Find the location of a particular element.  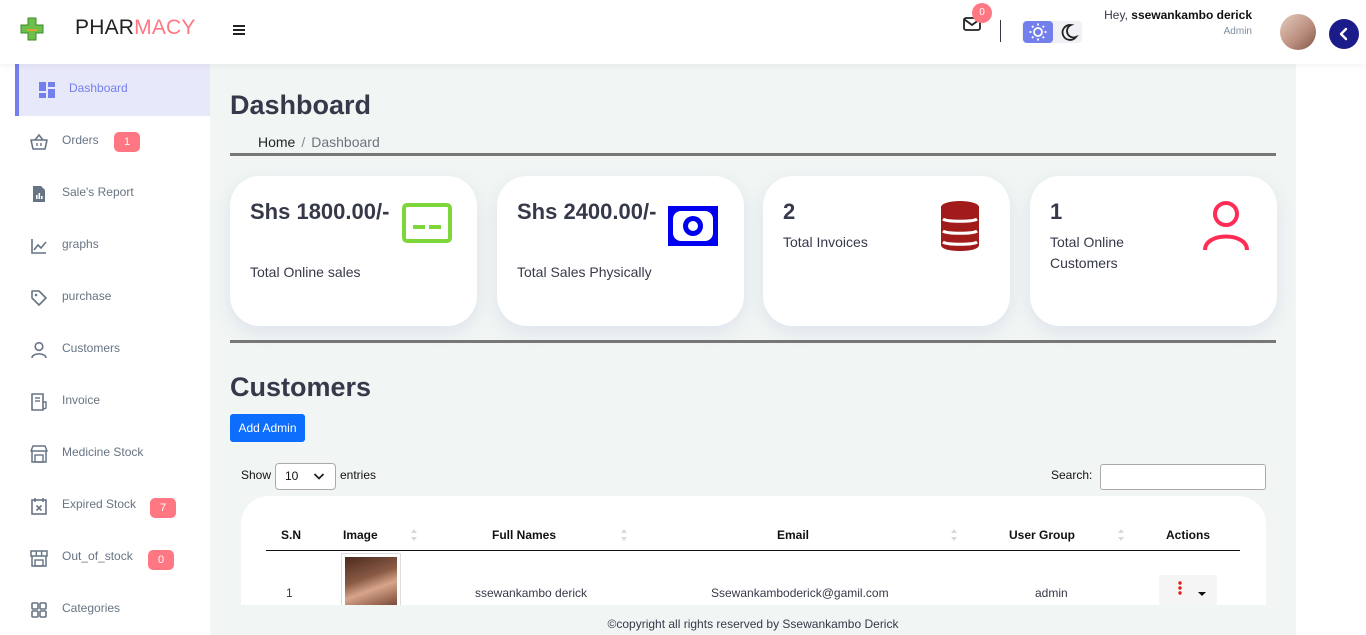

right-panel is located at coordinates (1331, 349).